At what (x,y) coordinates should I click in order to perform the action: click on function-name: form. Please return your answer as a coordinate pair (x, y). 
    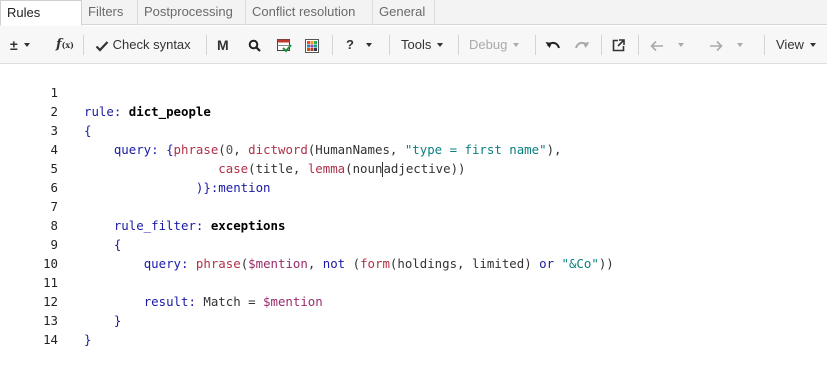
    Looking at the image, I should click on (375, 263).